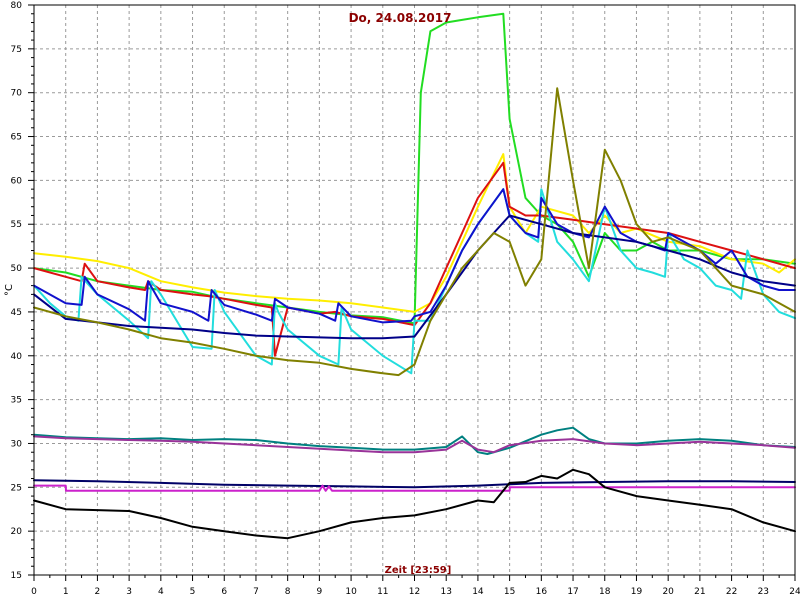 The height and width of the screenshot is (600, 800). Describe the element at coordinates (763, 592) in the screenshot. I see `x-tick-label: 23` at that location.